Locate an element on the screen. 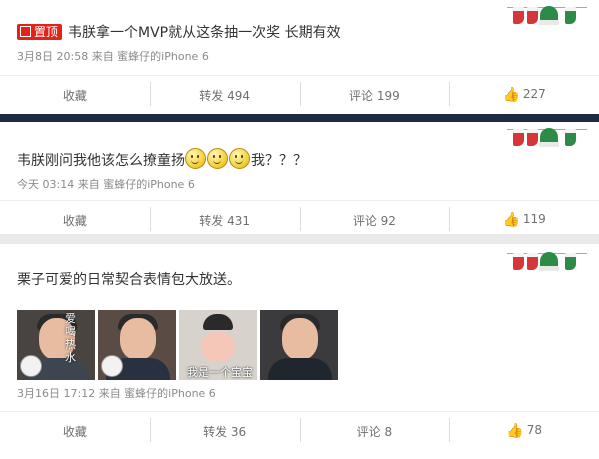 The width and height of the screenshot is (599, 459). post-text: 栗子可爱的日常契合表情包大放送。 is located at coordinates (129, 280).